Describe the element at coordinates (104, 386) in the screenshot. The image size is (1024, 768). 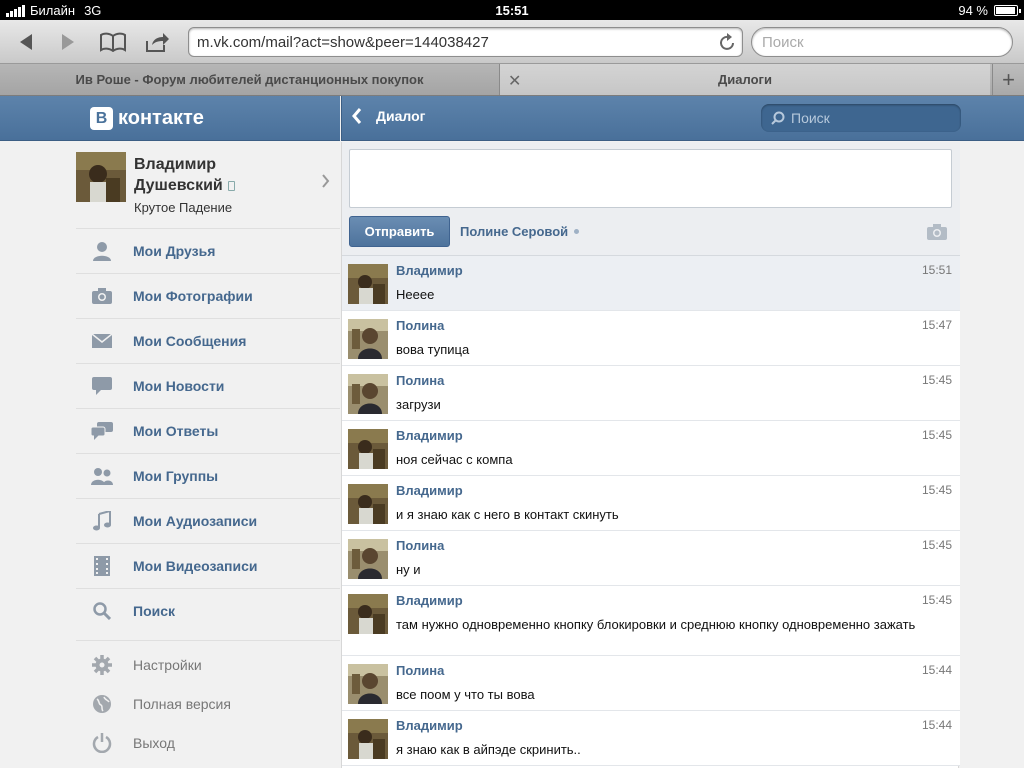
I see `speech-bubble-icon` at that location.